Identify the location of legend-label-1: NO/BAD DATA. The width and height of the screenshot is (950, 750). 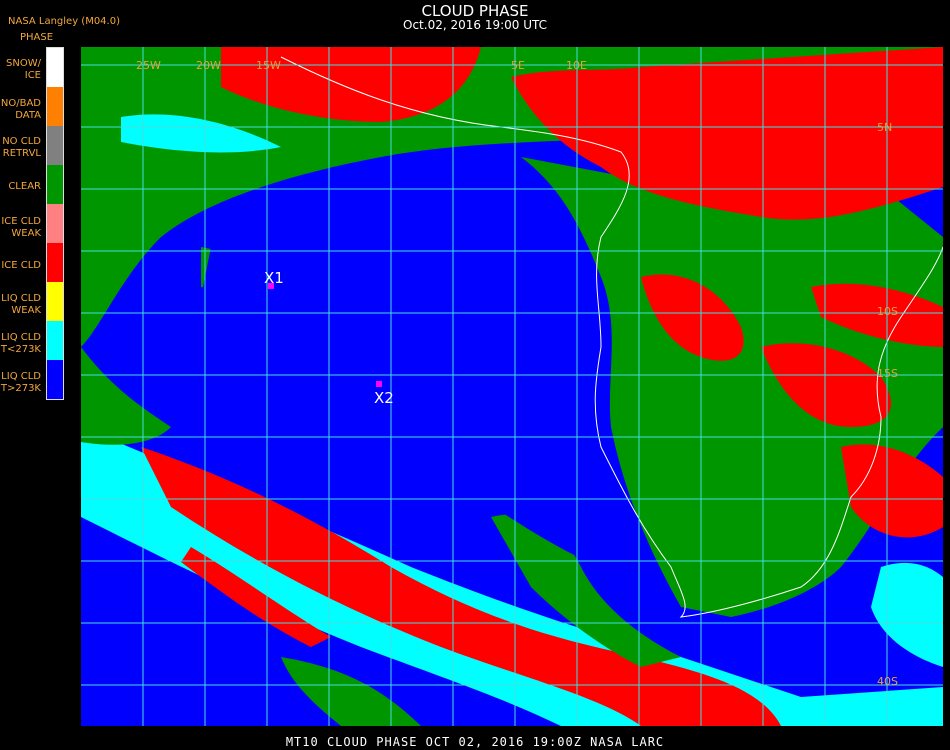
(20, 109).